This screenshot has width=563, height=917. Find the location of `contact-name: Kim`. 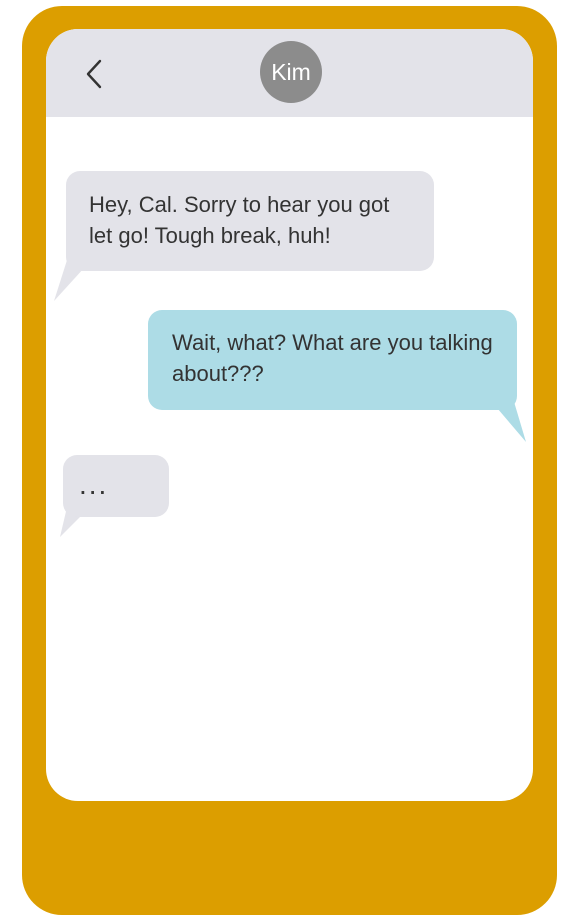

contact-name: Kim is located at coordinates (291, 72).